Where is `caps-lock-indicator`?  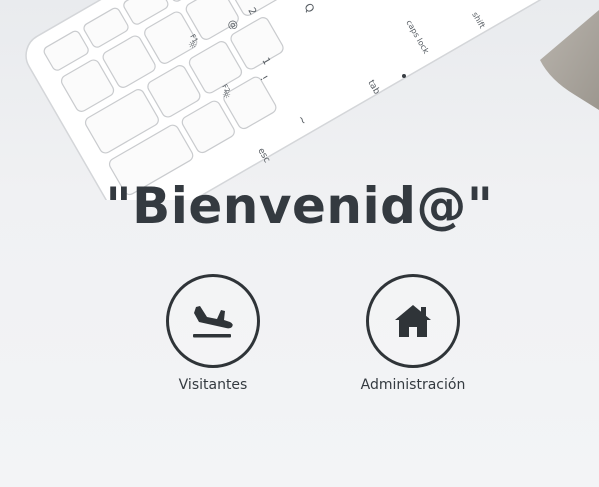 caps-lock-indicator is located at coordinates (404, 76).